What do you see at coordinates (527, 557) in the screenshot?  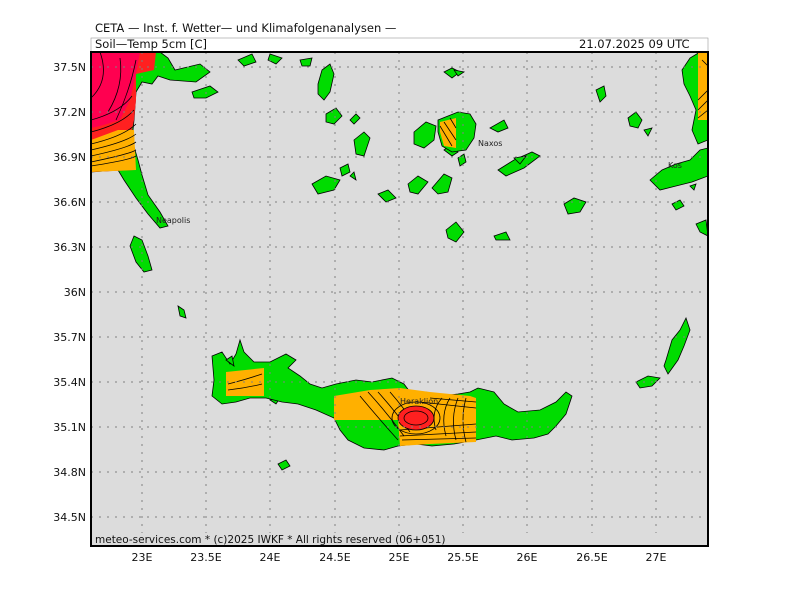 I see `x-tick-label: 26E` at bounding box center [527, 557].